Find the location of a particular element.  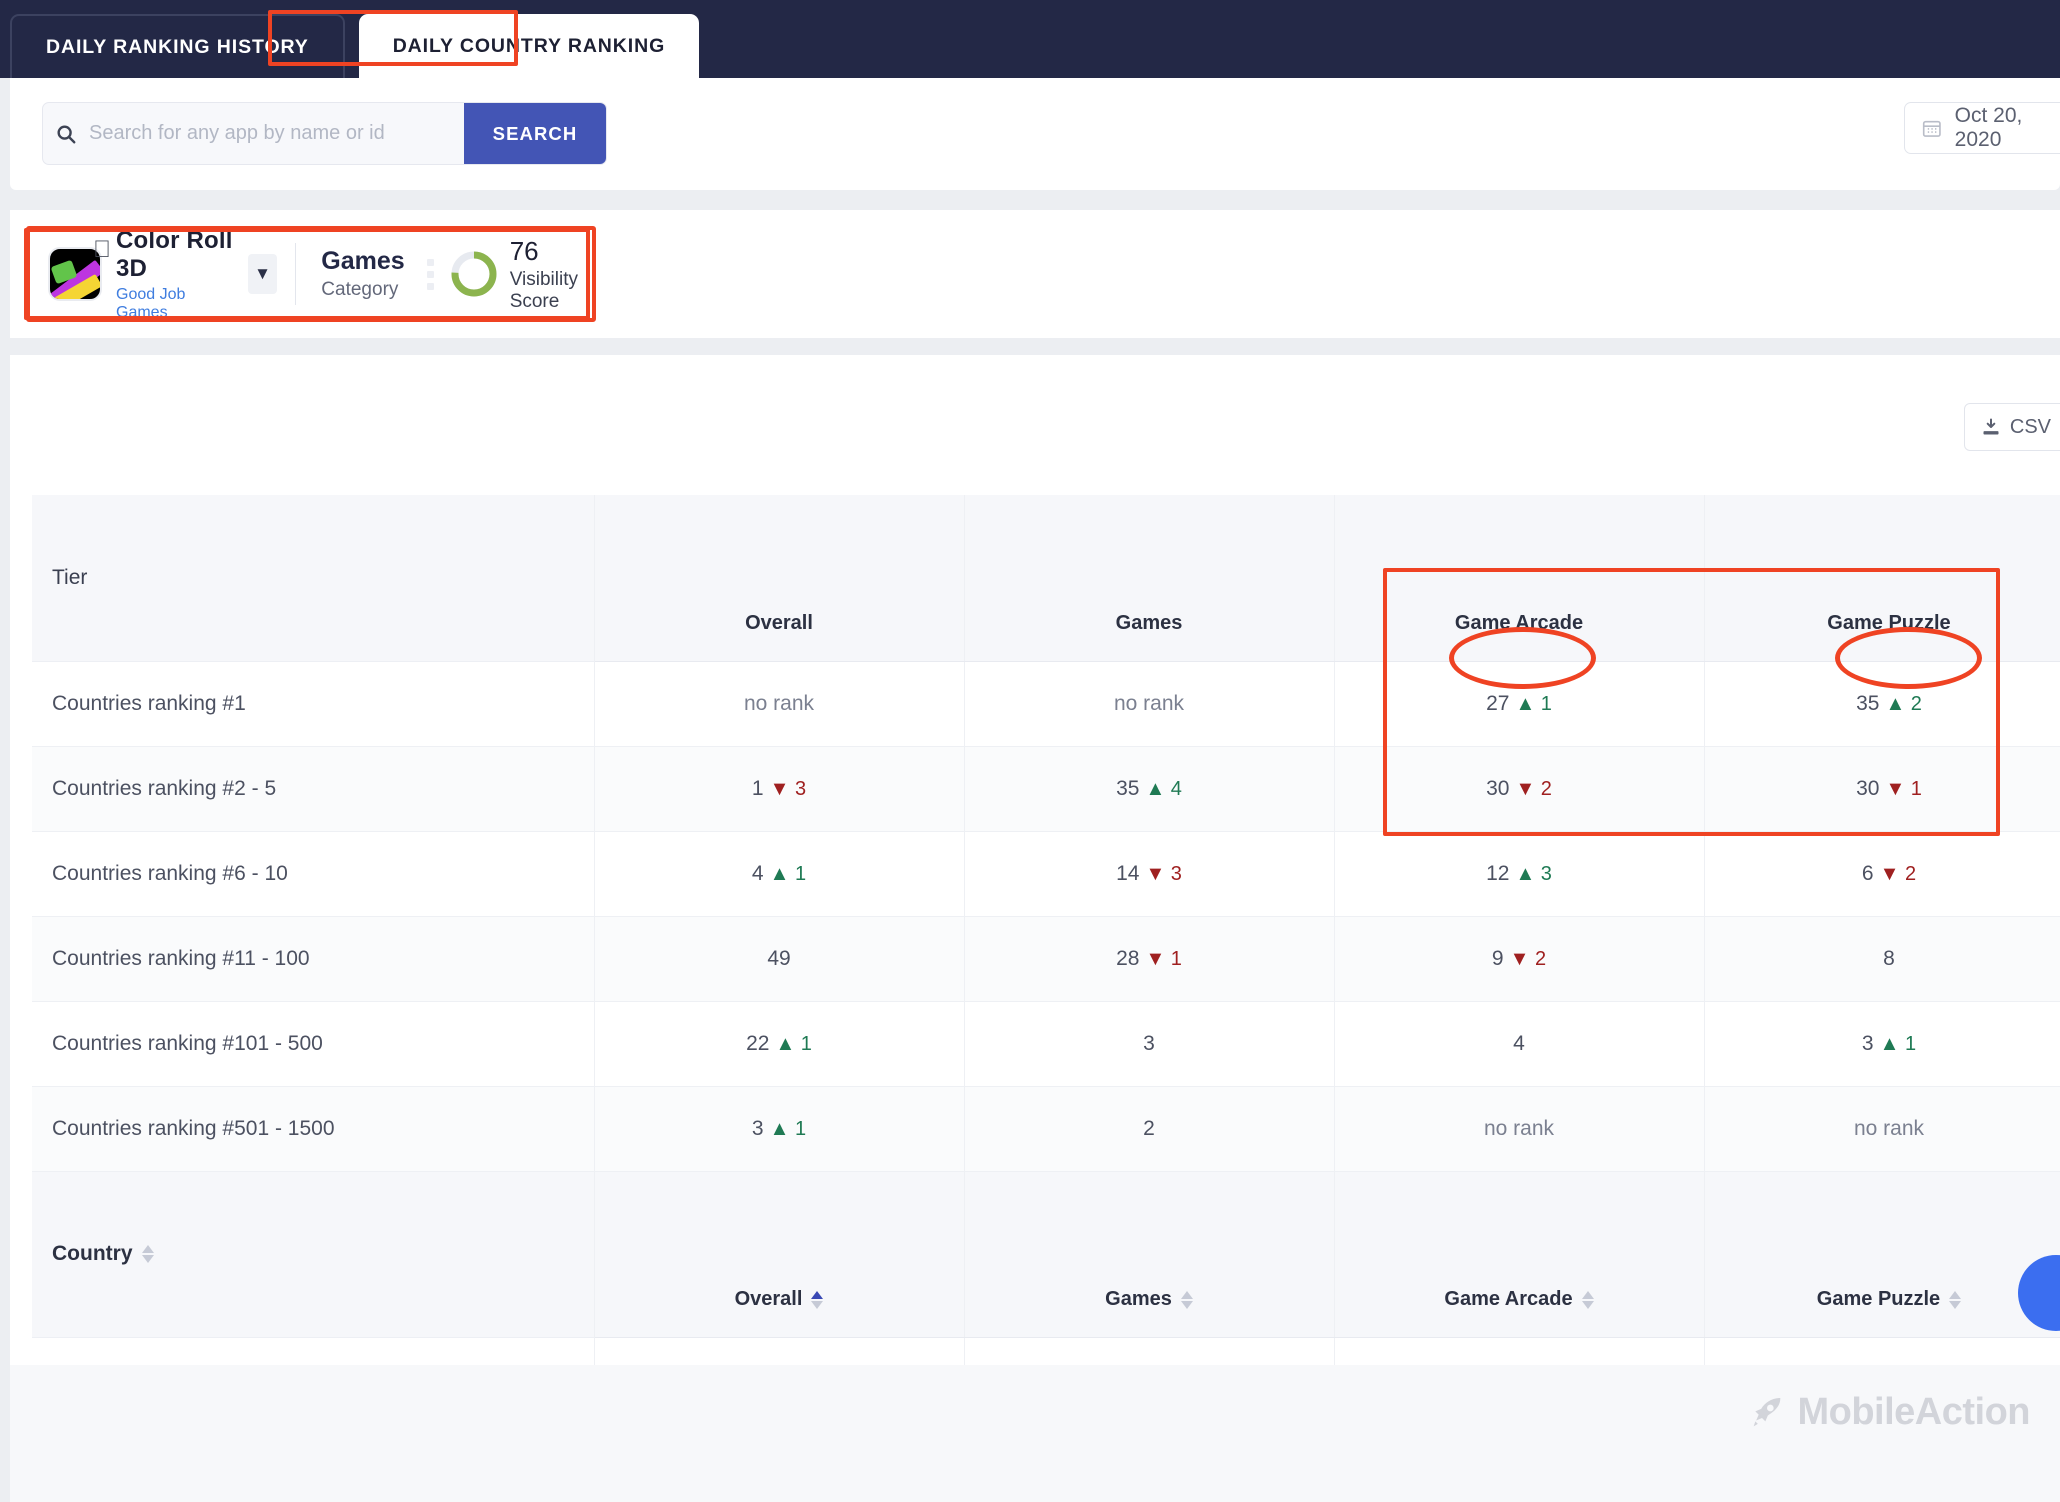

cell-no-rank: no rank is located at coordinates (1889, 1128).